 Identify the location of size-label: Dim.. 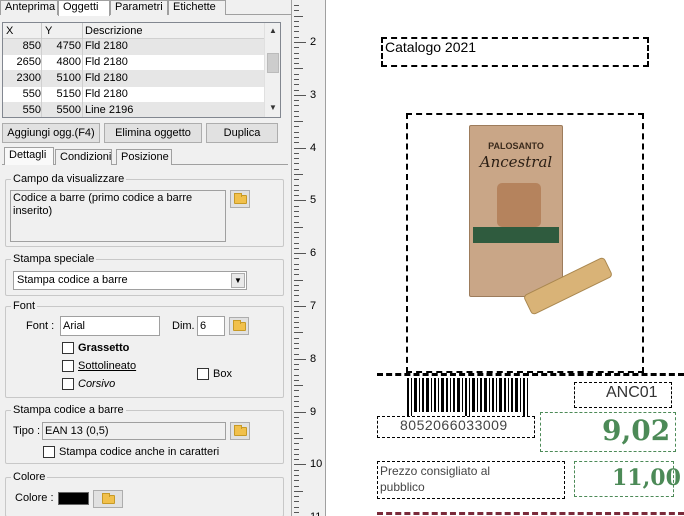
(183, 326).